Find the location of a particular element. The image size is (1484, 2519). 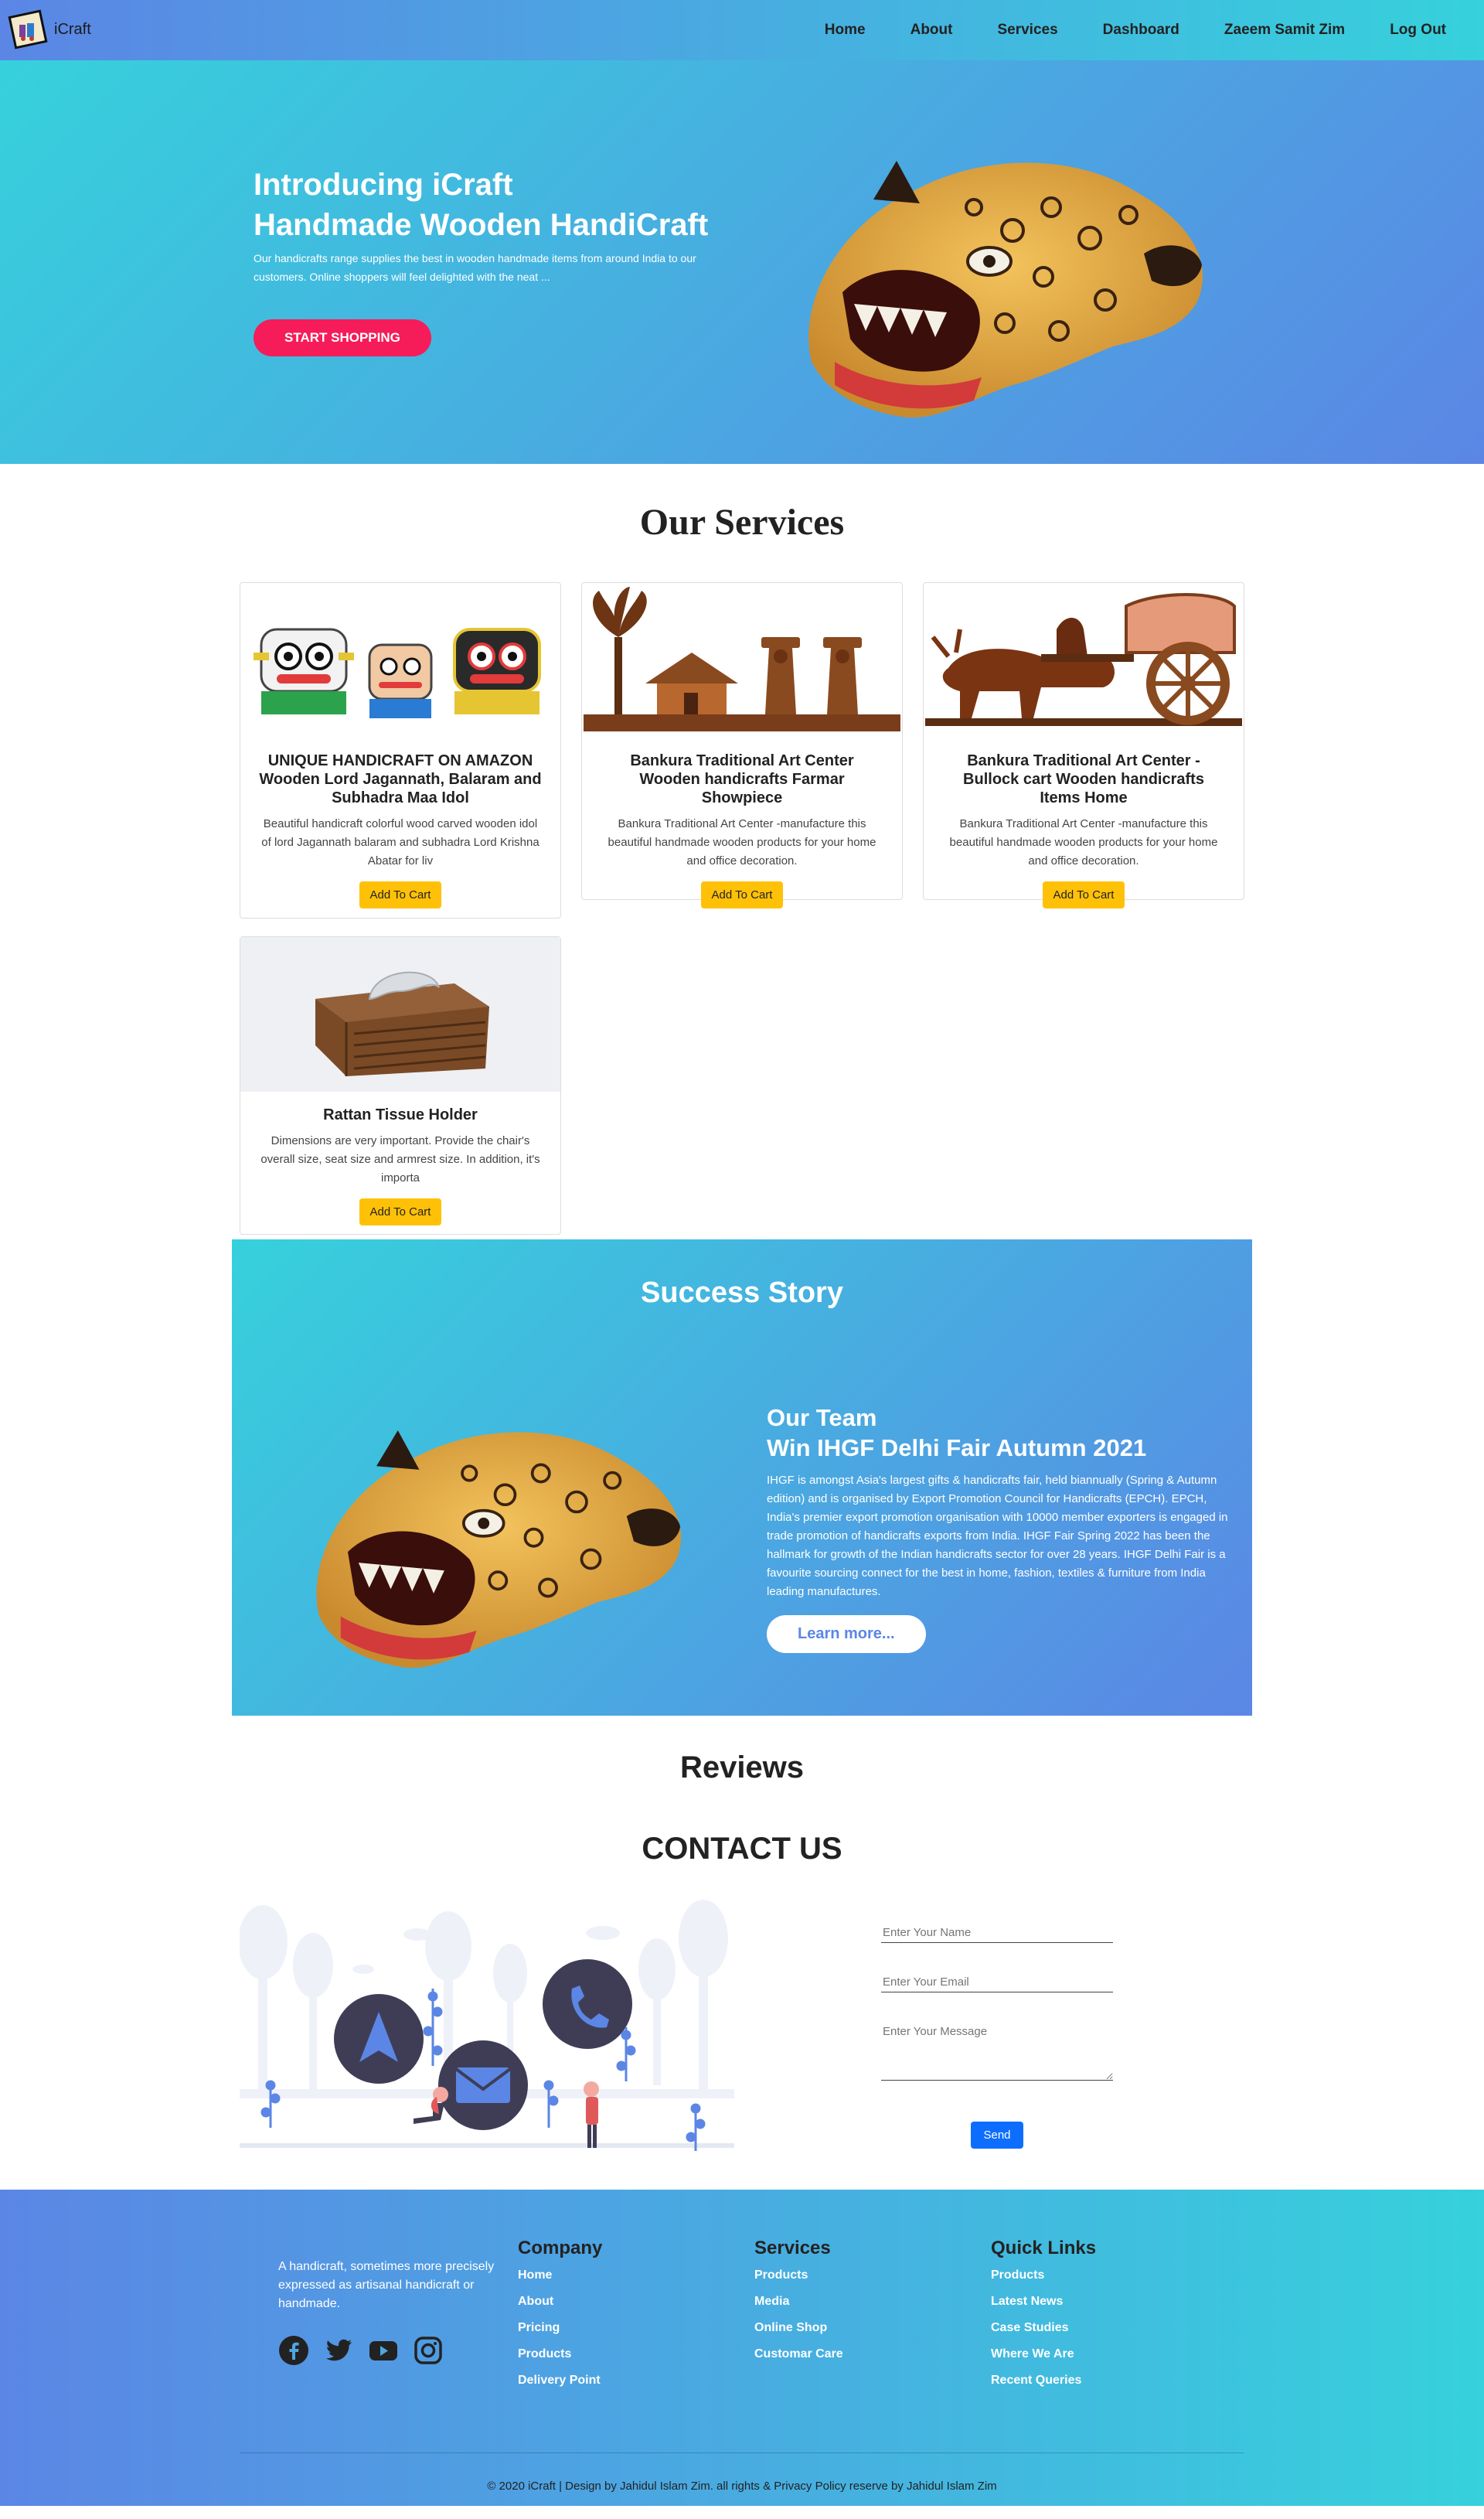

nav-logout: Log Out is located at coordinates (1418, 31).